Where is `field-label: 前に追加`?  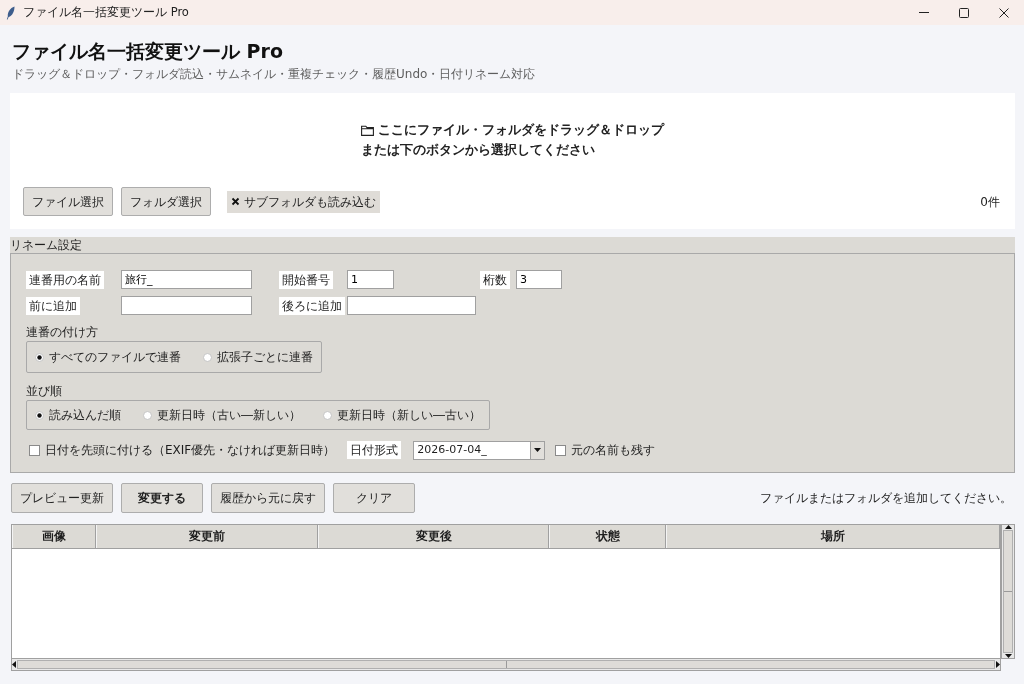 field-label: 前に追加 is located at coordinates (53, 305).